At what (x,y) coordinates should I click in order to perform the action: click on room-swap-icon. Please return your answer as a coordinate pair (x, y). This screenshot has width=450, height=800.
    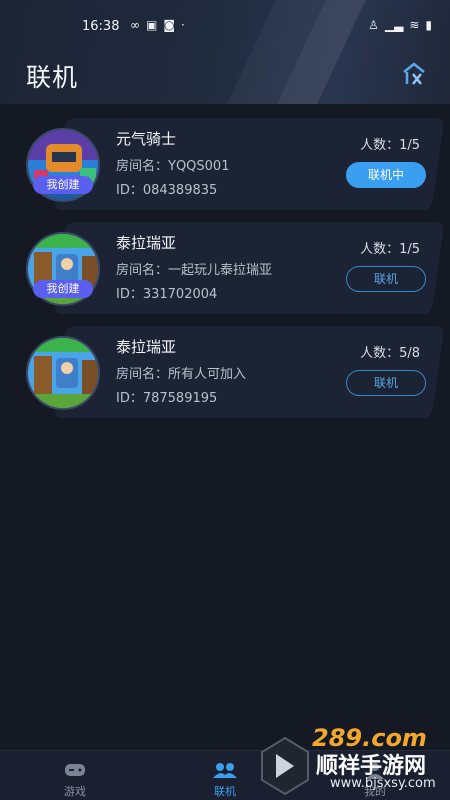
    Looking at the image, I should click on (414, 74).